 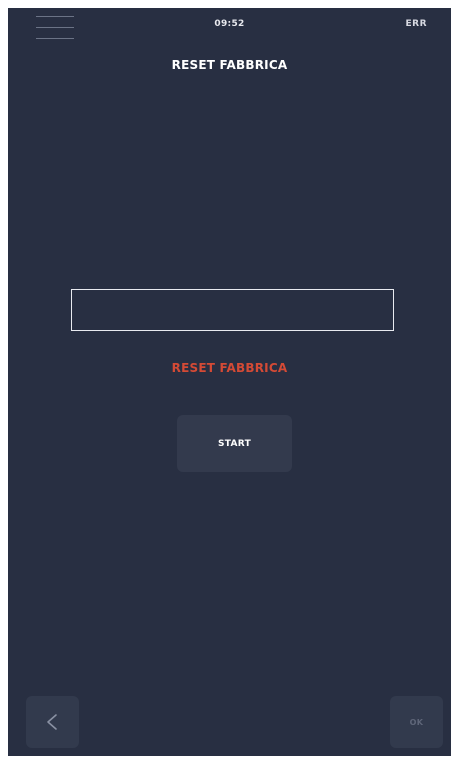 I want to click on chevron-left-icon, so click(x=52, y=722).